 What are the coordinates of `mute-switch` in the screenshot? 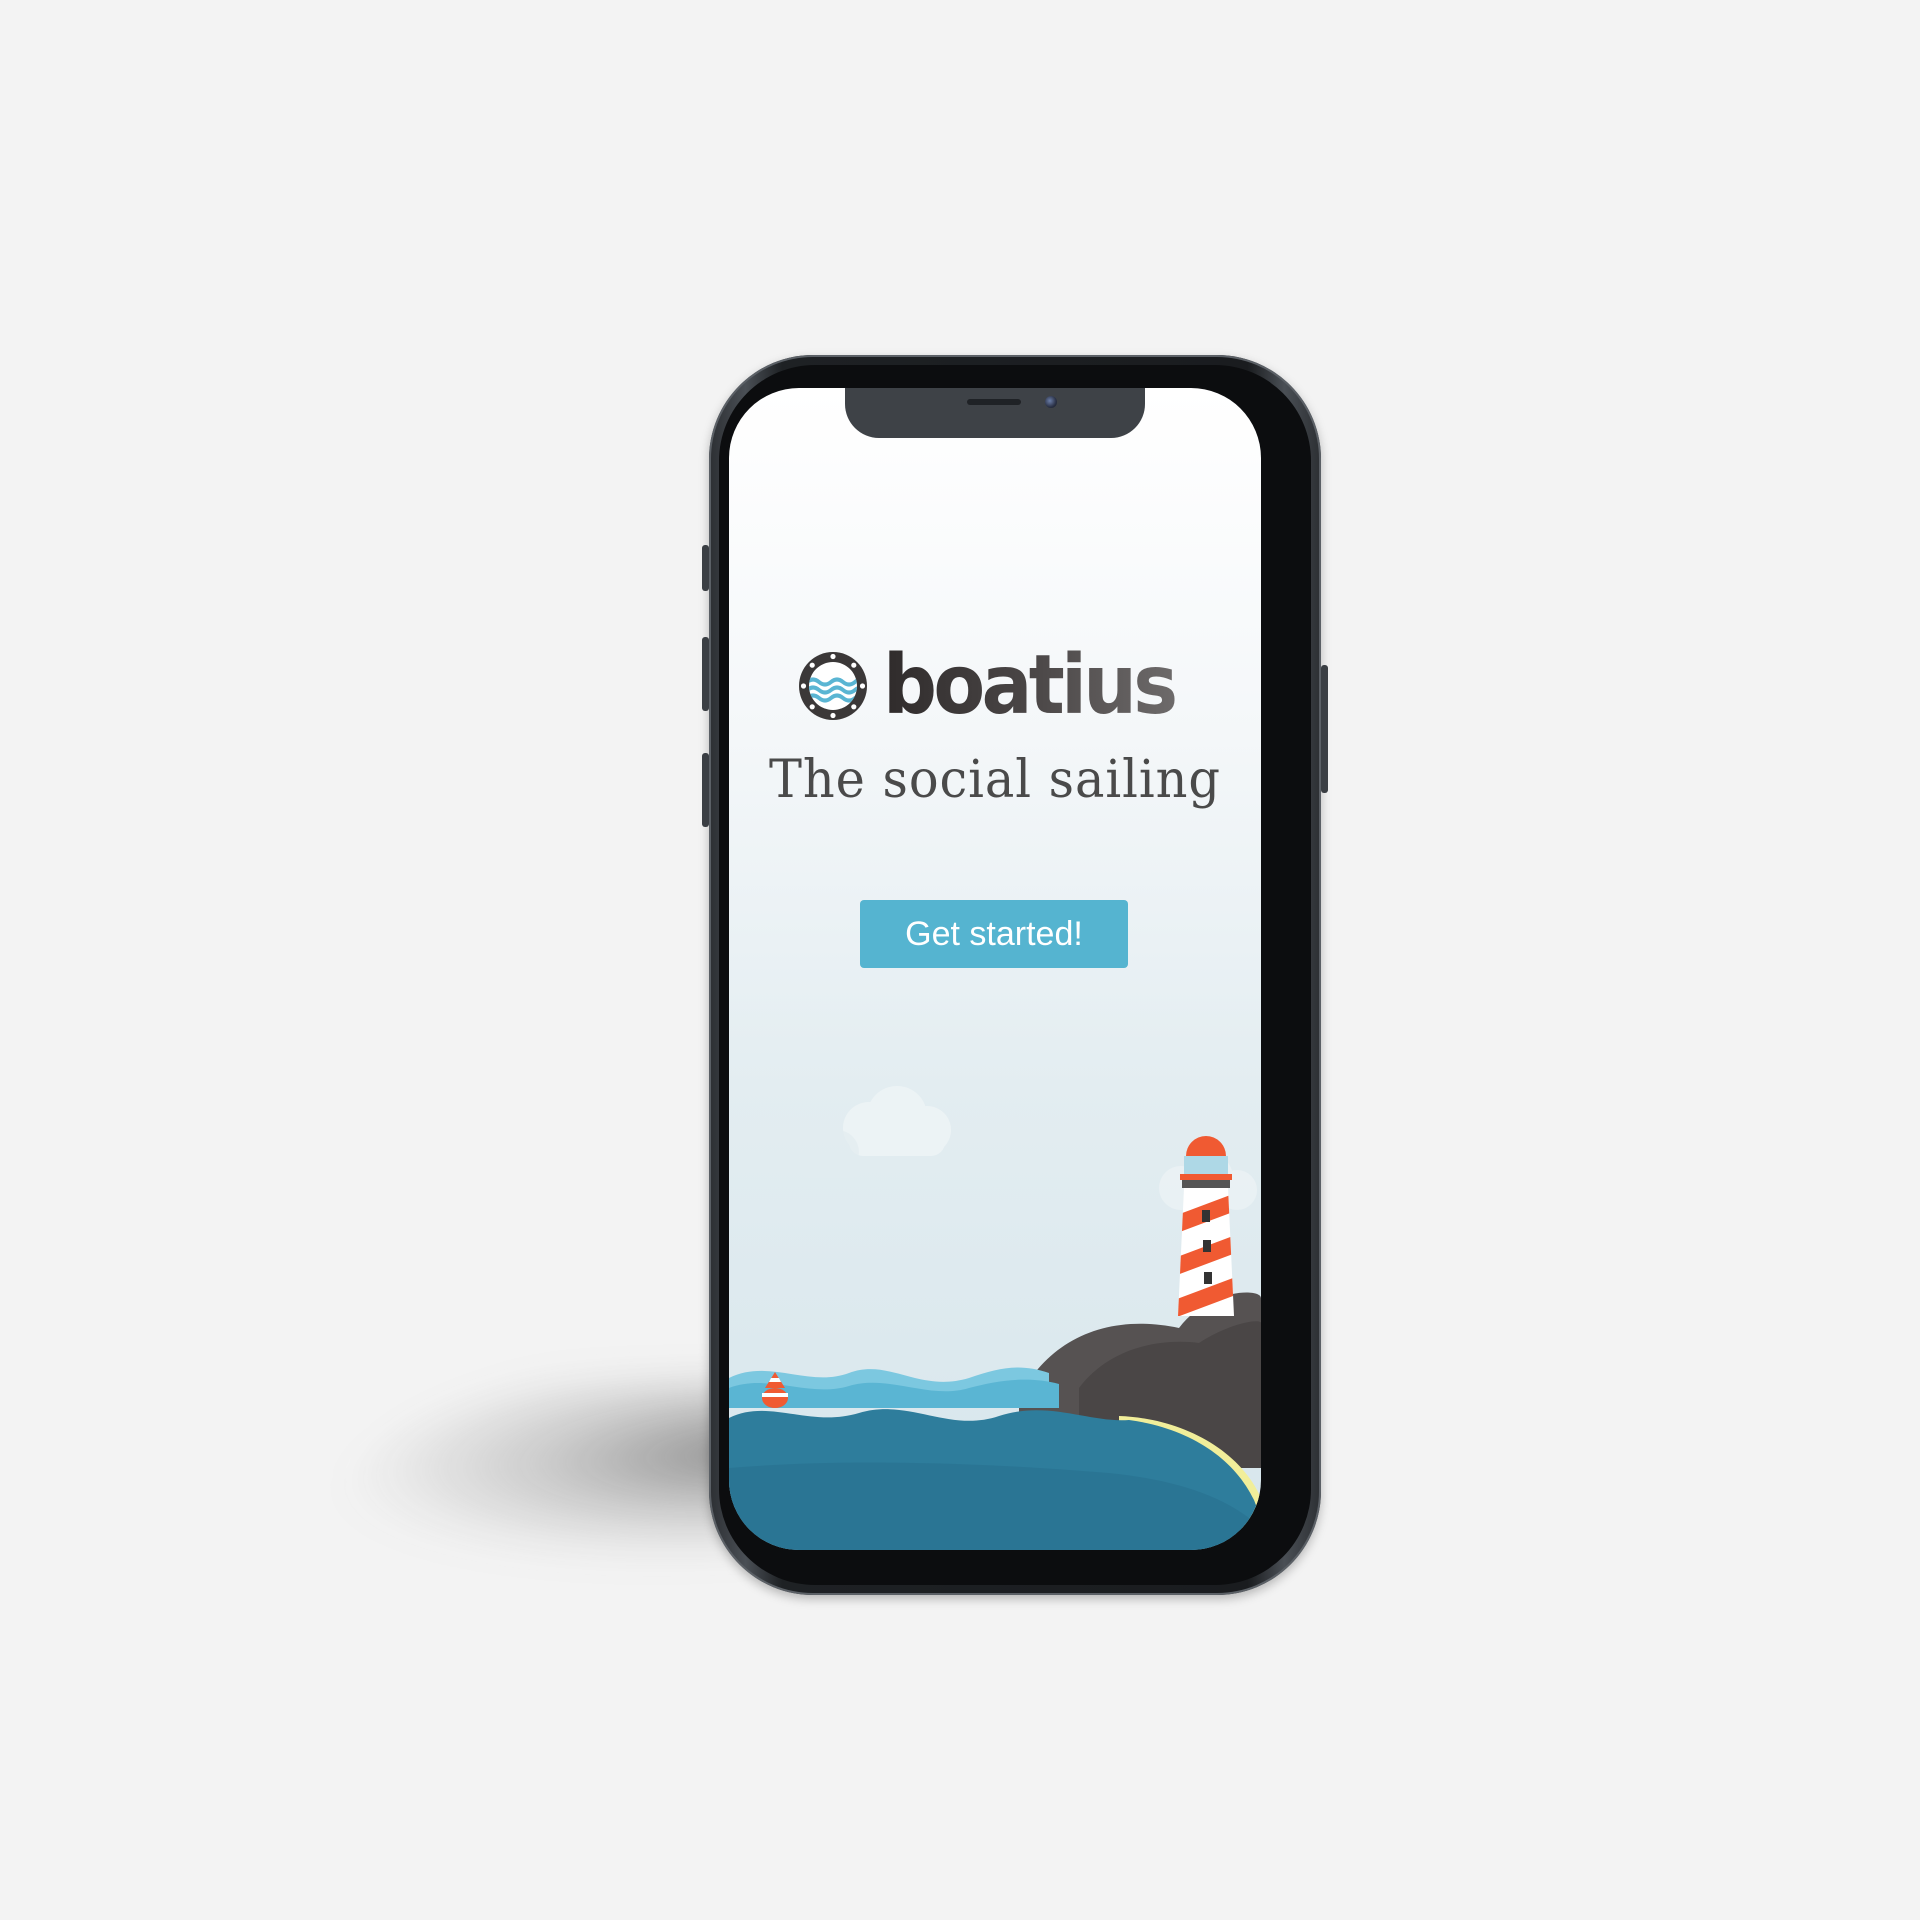 It's located at (705, 568).